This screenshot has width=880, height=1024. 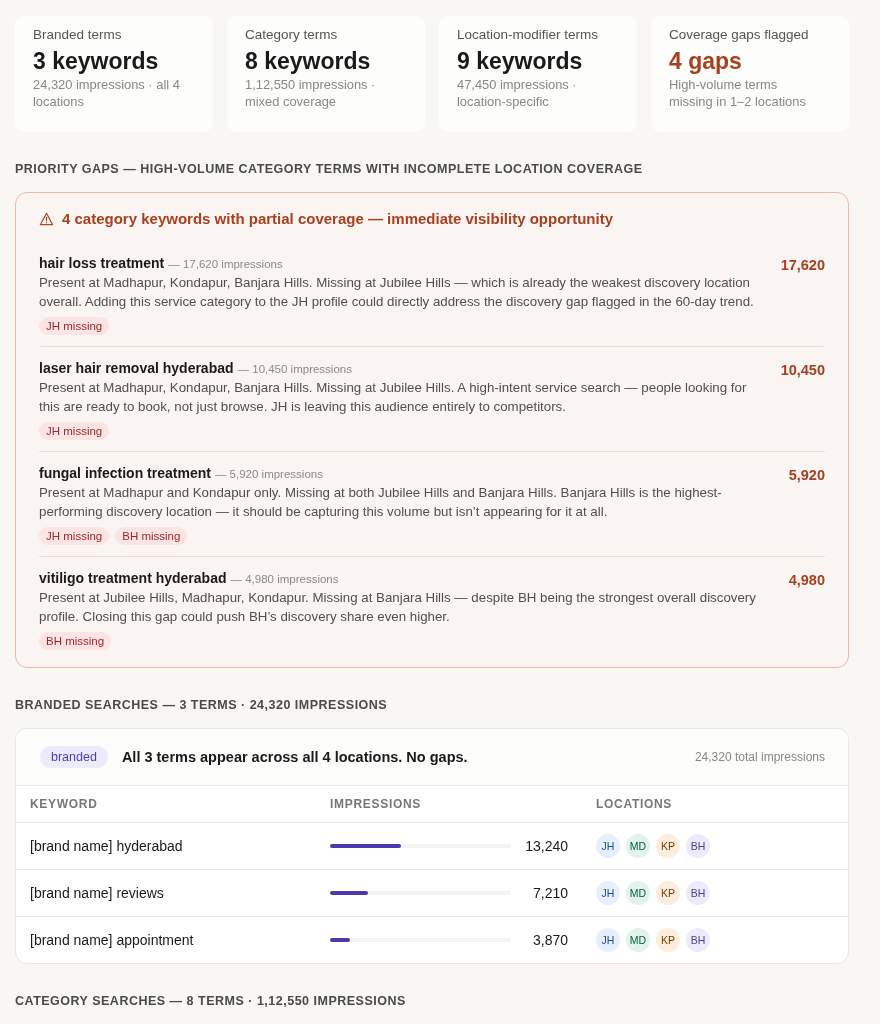 What do you see at coordinates (311, 93) in the screenshot?
I see `stat-note: 1,12,550 impressions · mixed coverage` at bounding box center [311, 93].